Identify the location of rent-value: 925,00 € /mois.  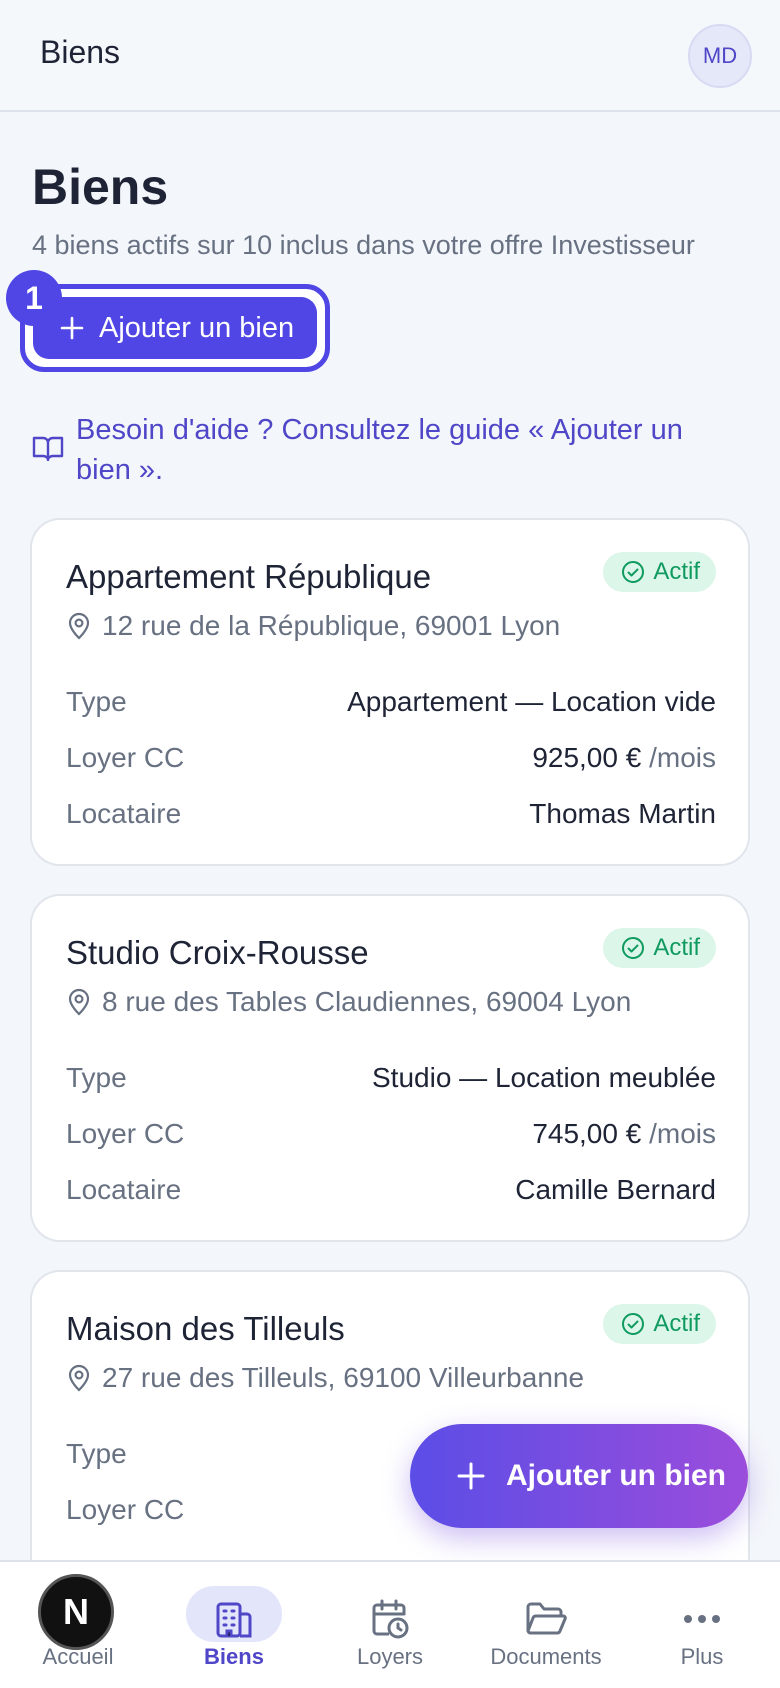
(624, 758).